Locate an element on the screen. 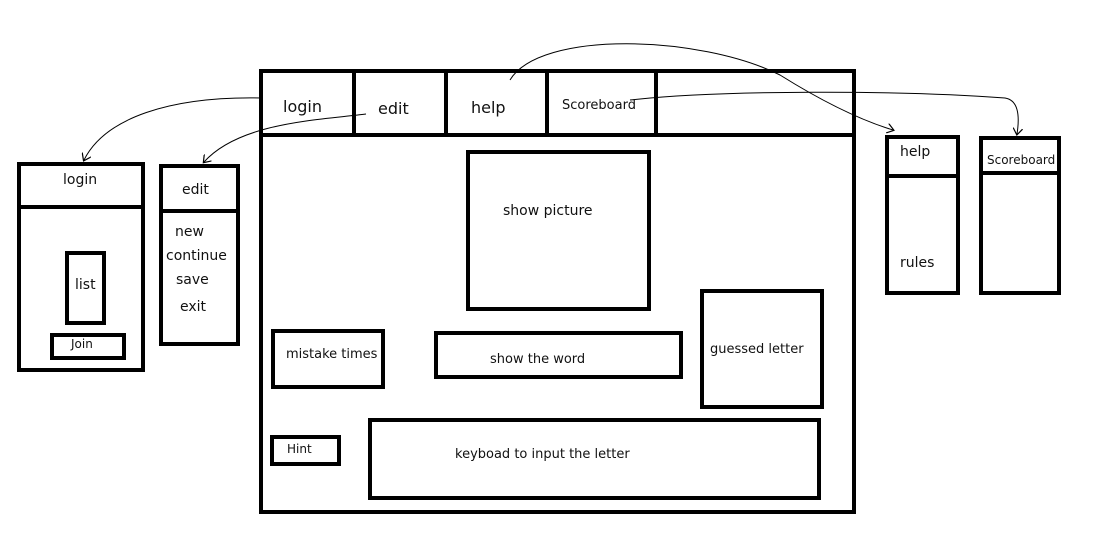 This screenshot has height=537, width=1104. hint-label: Hint is located at coordinates (299, 449).